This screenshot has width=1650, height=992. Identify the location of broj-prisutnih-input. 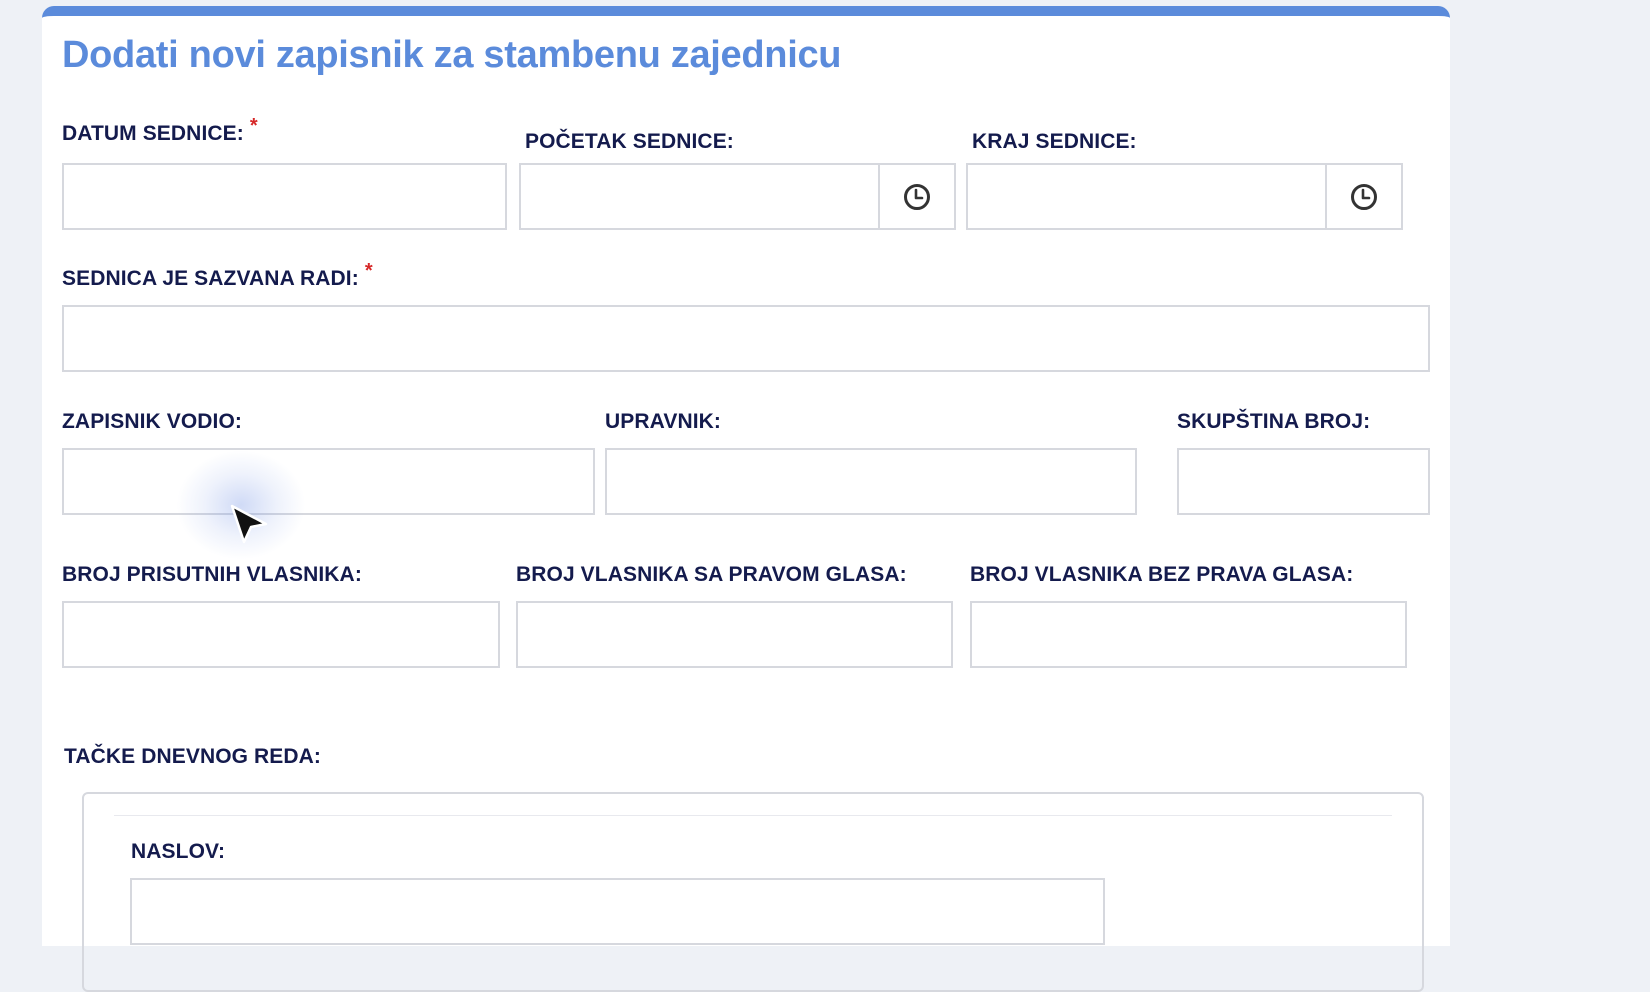
(281, 634).